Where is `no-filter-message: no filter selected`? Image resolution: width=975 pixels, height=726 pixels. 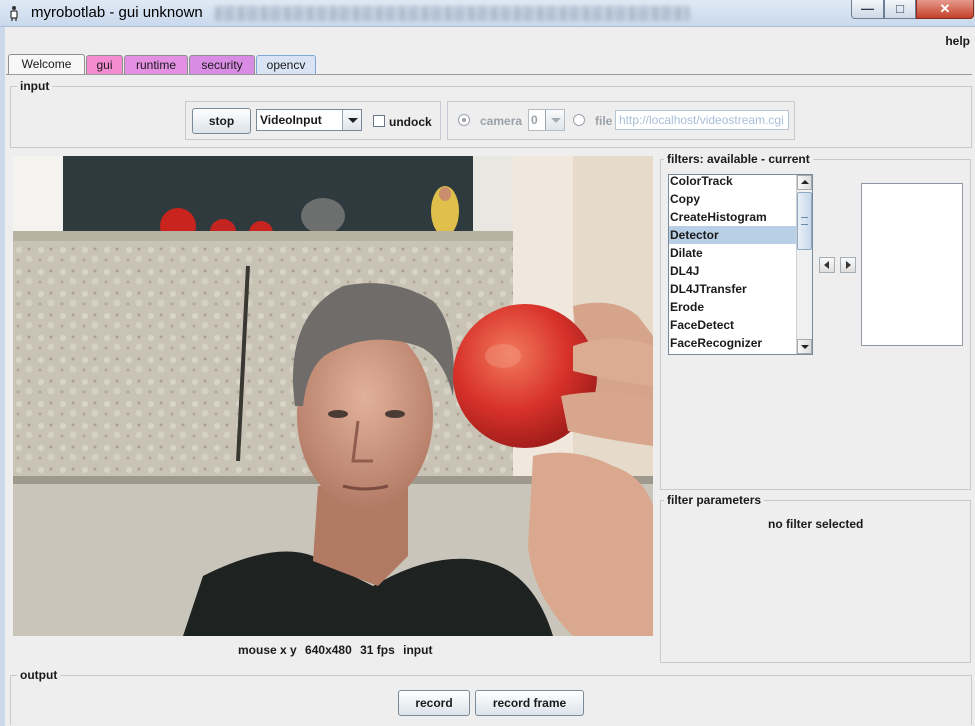 no-filter-message: no filter selected is located at coordinates (816, 524).